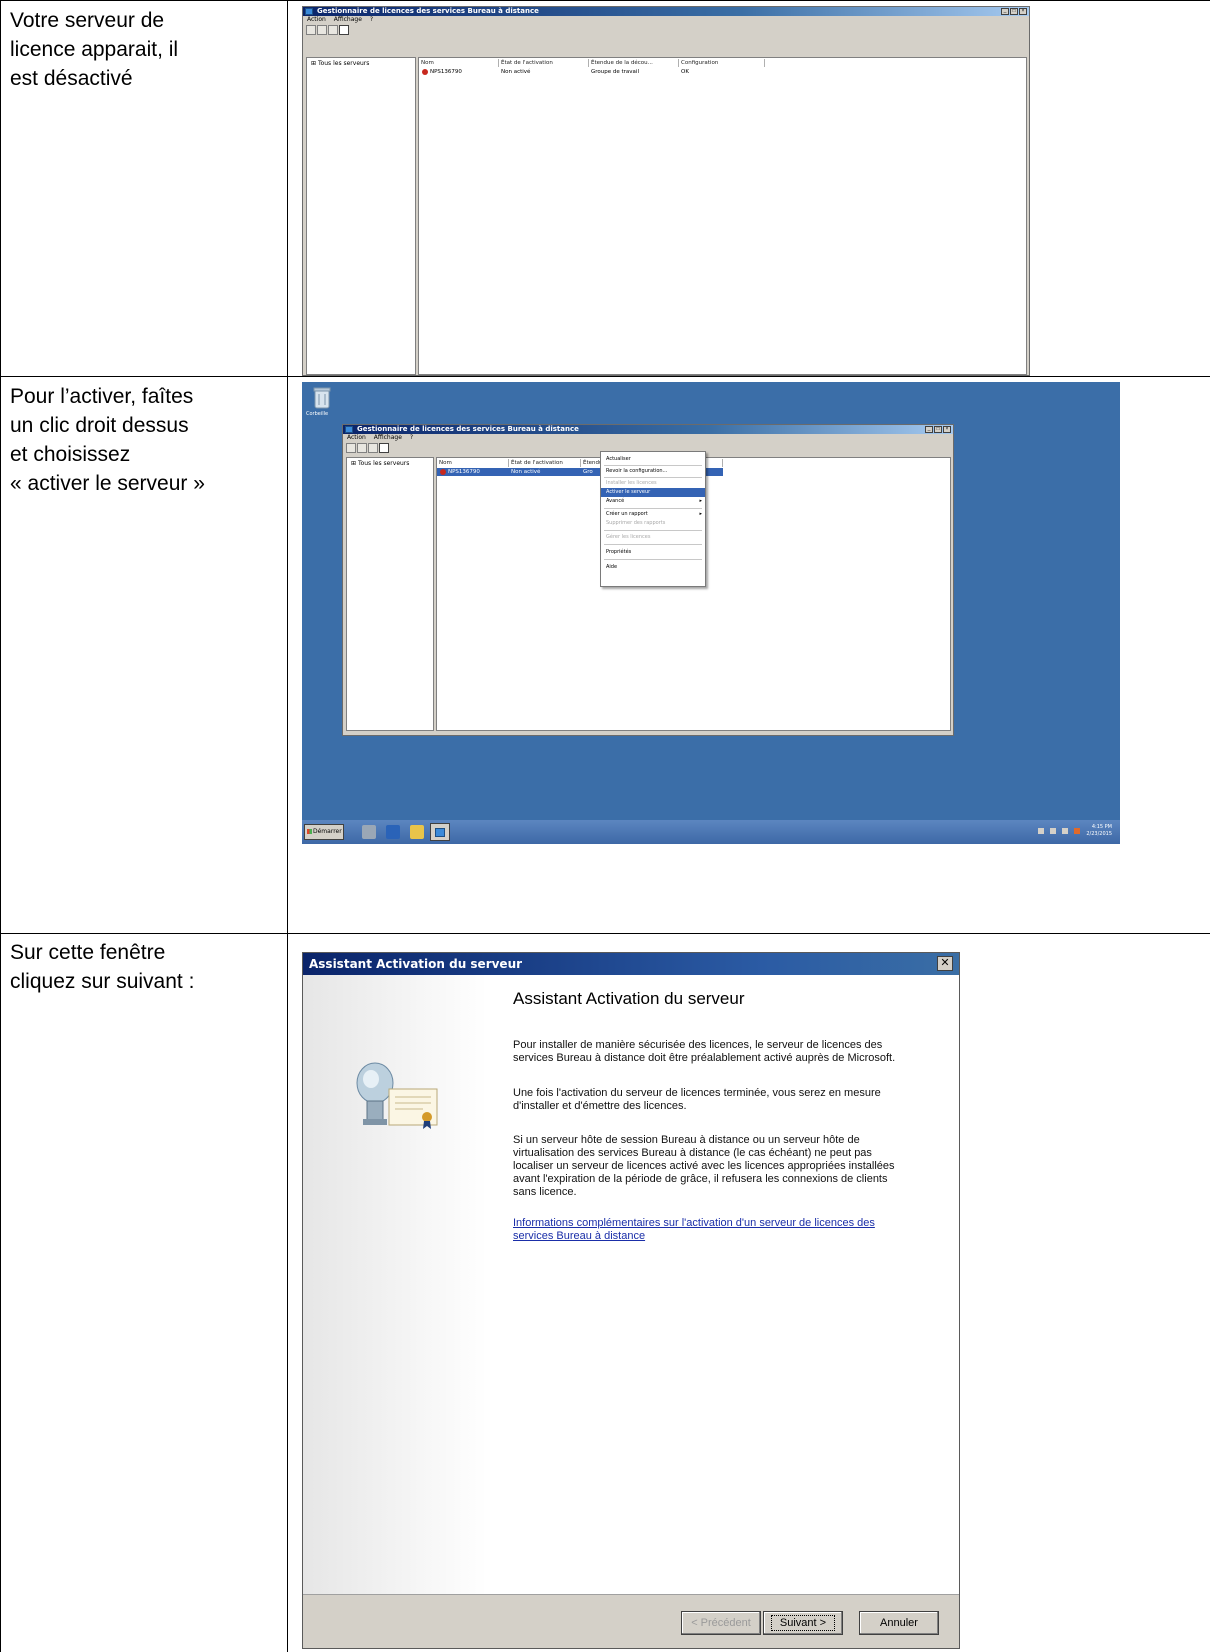 Image resolution: width=1210 pixels, height=1652 pixels. What do you see at coordinates (71, 78) in the screenshot?
I see `step-text-line: est désactivé` at bounding box center [71, 78].